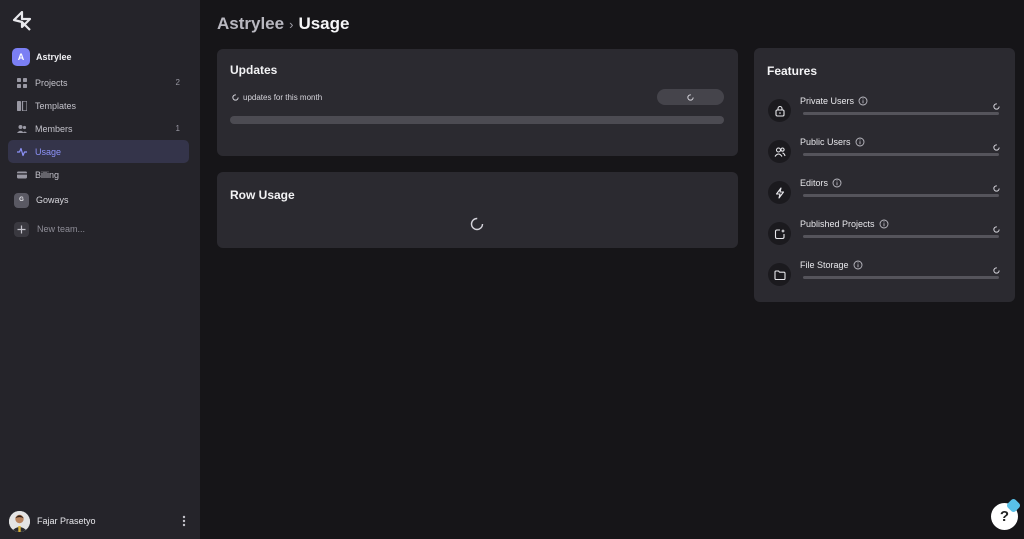 This screenshot has width=1024, height=539. Describe the element at coordinates (792, 71) in the screenshot. I see `features-title: Features` at that location.